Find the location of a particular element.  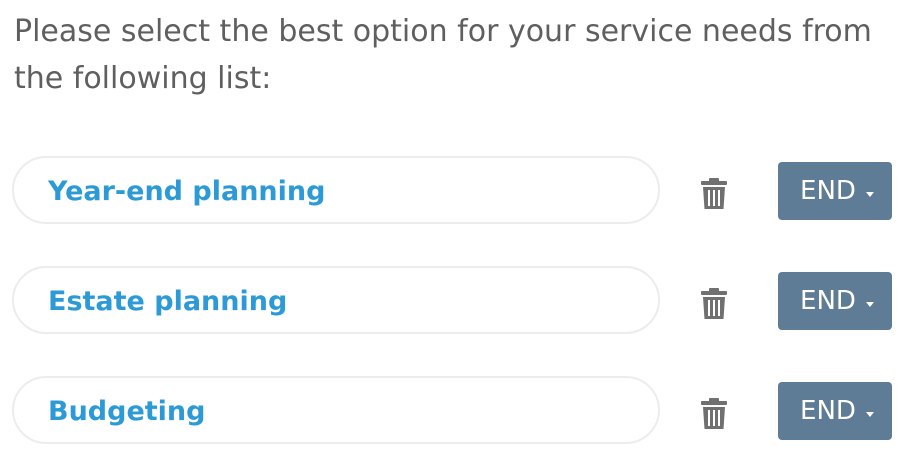

option-label: Budgeting is located at coordinates (127, 411).